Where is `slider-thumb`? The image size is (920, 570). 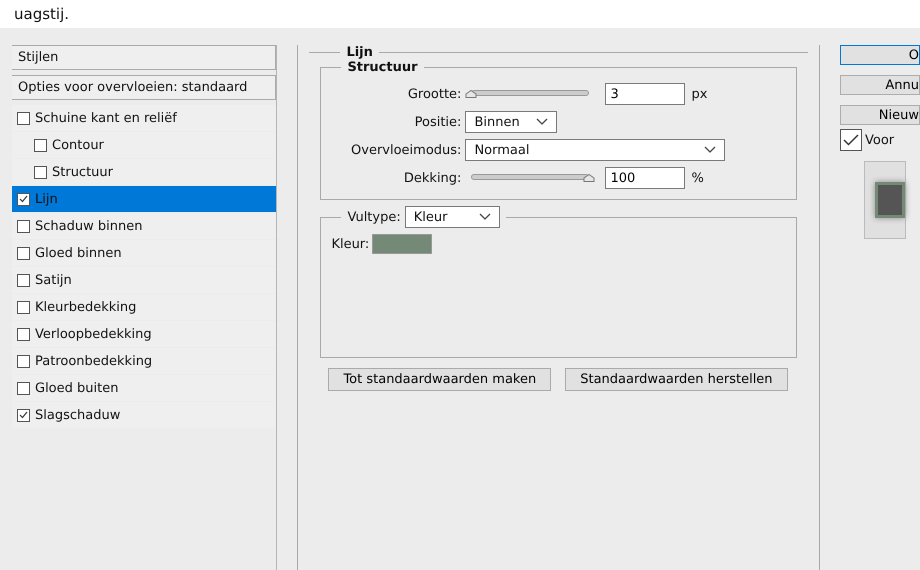
slider-thumb is located at coordinates (471, 94).